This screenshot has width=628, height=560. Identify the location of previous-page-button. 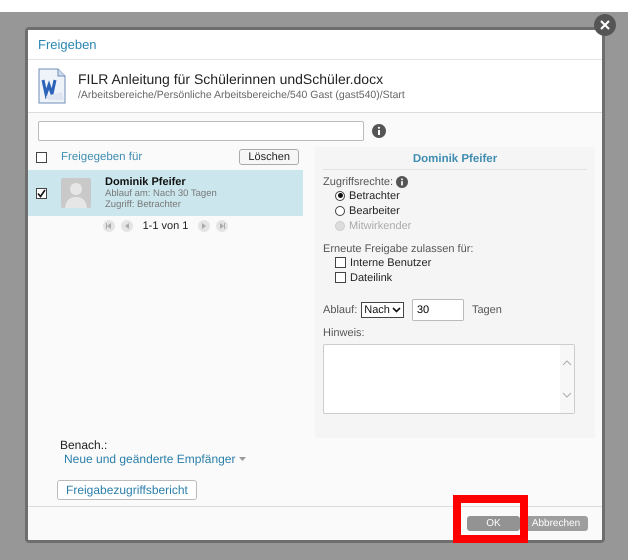
(126, 226).